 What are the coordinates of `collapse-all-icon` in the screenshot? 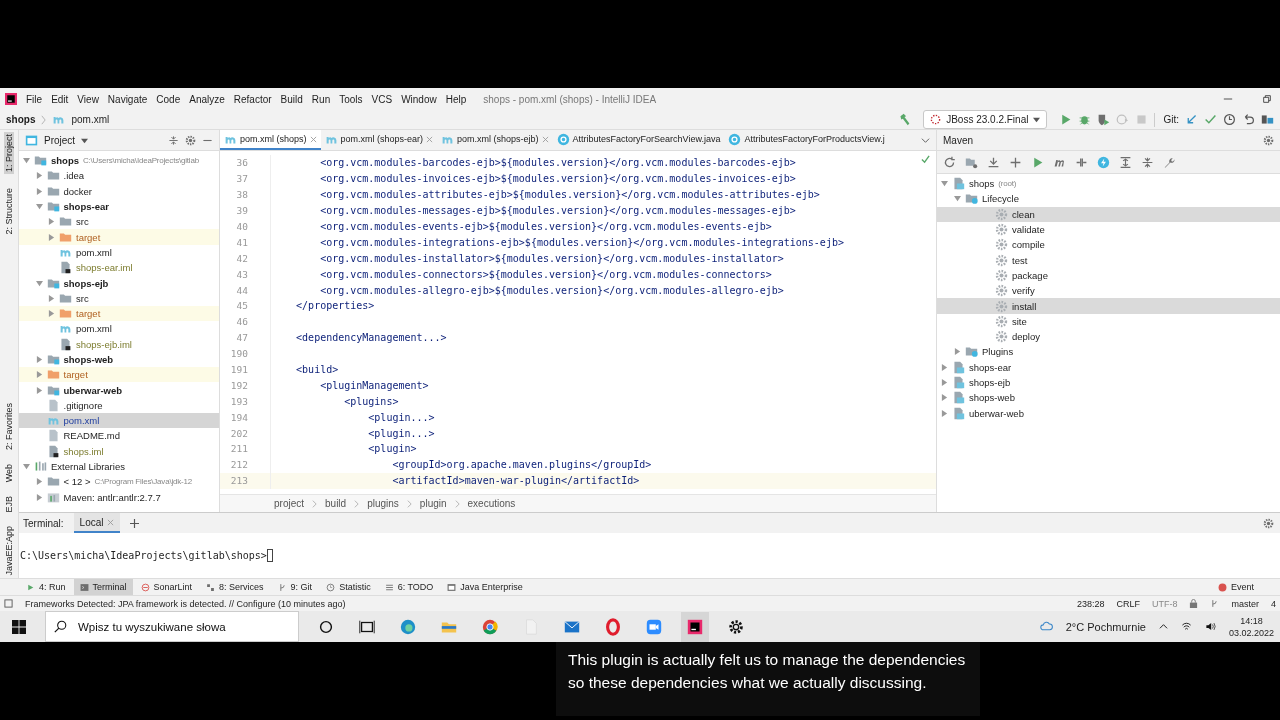 It's located at (1147, 162).